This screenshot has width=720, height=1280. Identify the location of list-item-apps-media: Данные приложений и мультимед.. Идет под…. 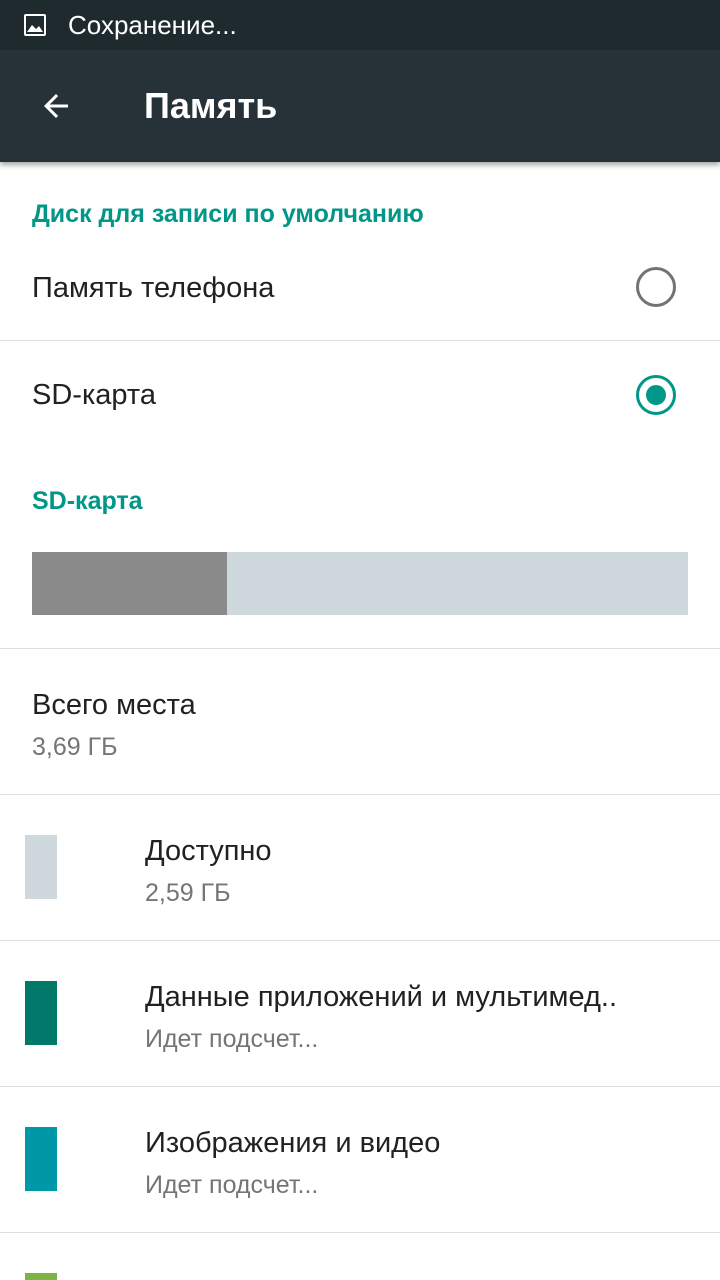
(360, 1013).